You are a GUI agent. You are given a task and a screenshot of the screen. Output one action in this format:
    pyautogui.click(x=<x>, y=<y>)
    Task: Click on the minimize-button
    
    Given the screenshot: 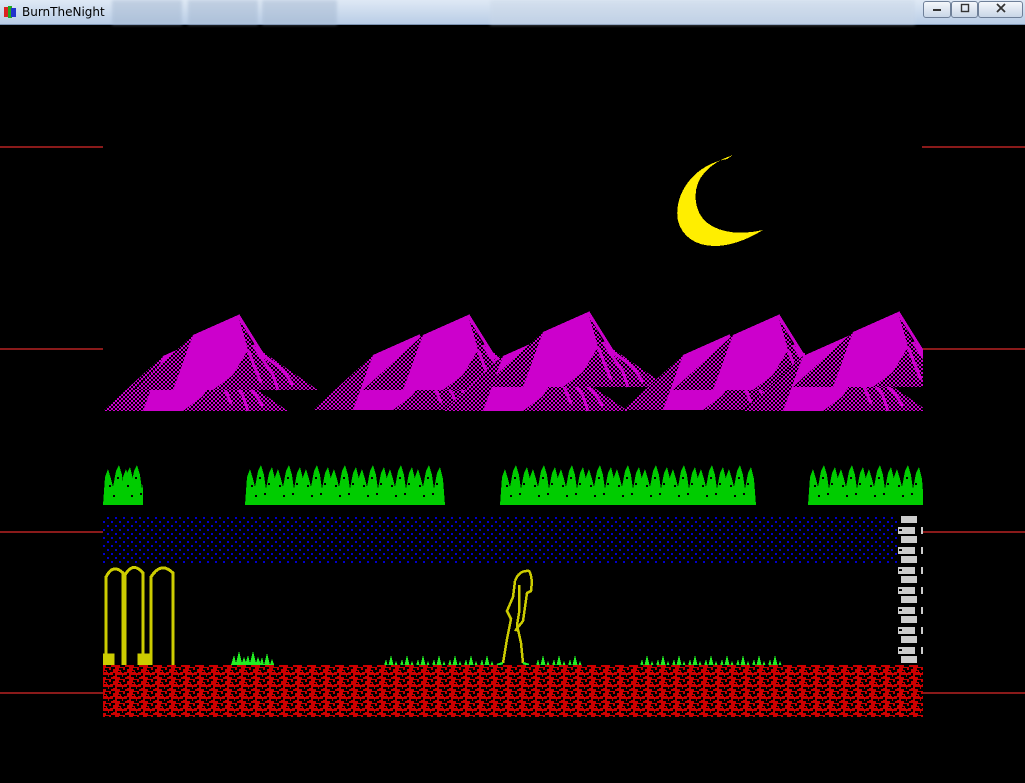 What is the action you would take?
    pyautogui.click(x=937, y=9)
    